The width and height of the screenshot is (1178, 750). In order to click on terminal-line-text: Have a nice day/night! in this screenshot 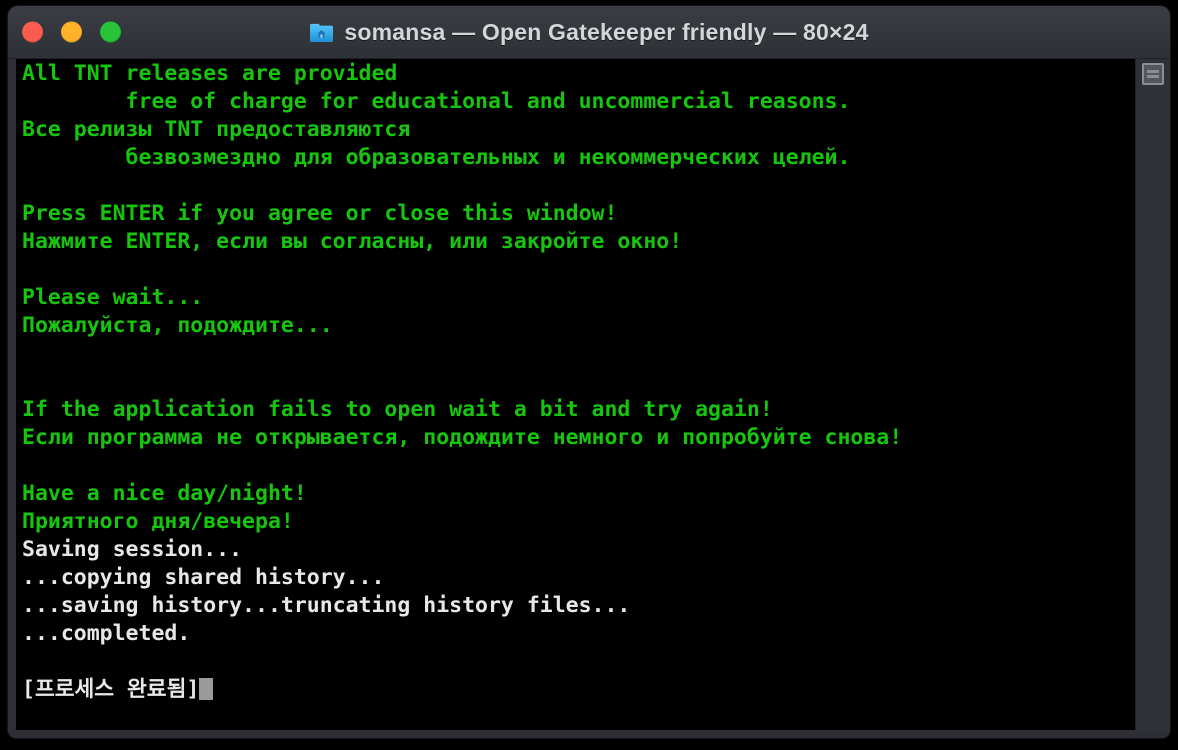, I will do `click(164, 493)`.